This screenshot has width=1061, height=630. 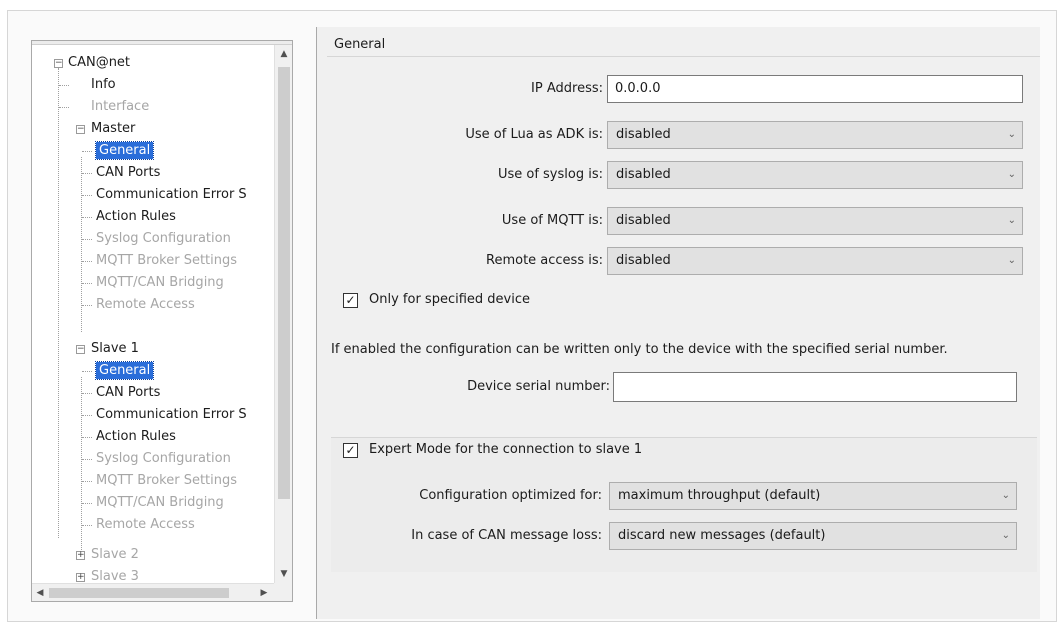 I want to click on tree-item-slave1-comm-error: Communication Error S, so click(x=171, y=415).